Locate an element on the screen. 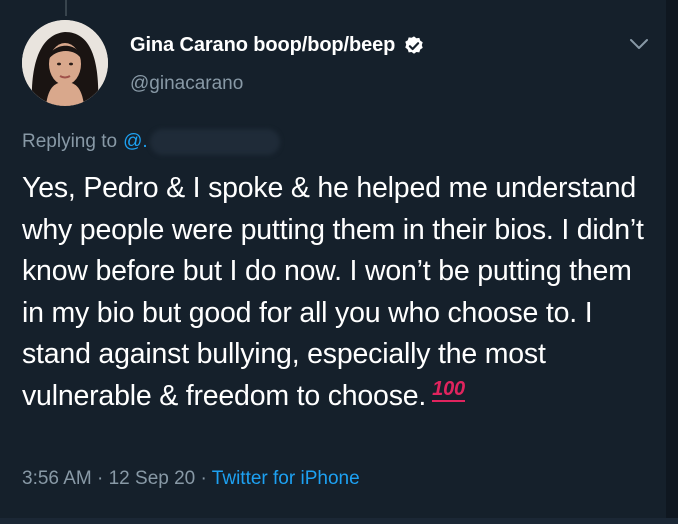 The image size is (678, 524). author-name-row: Gina Carano boop/bop/beep is located at coordinates (277, 45).